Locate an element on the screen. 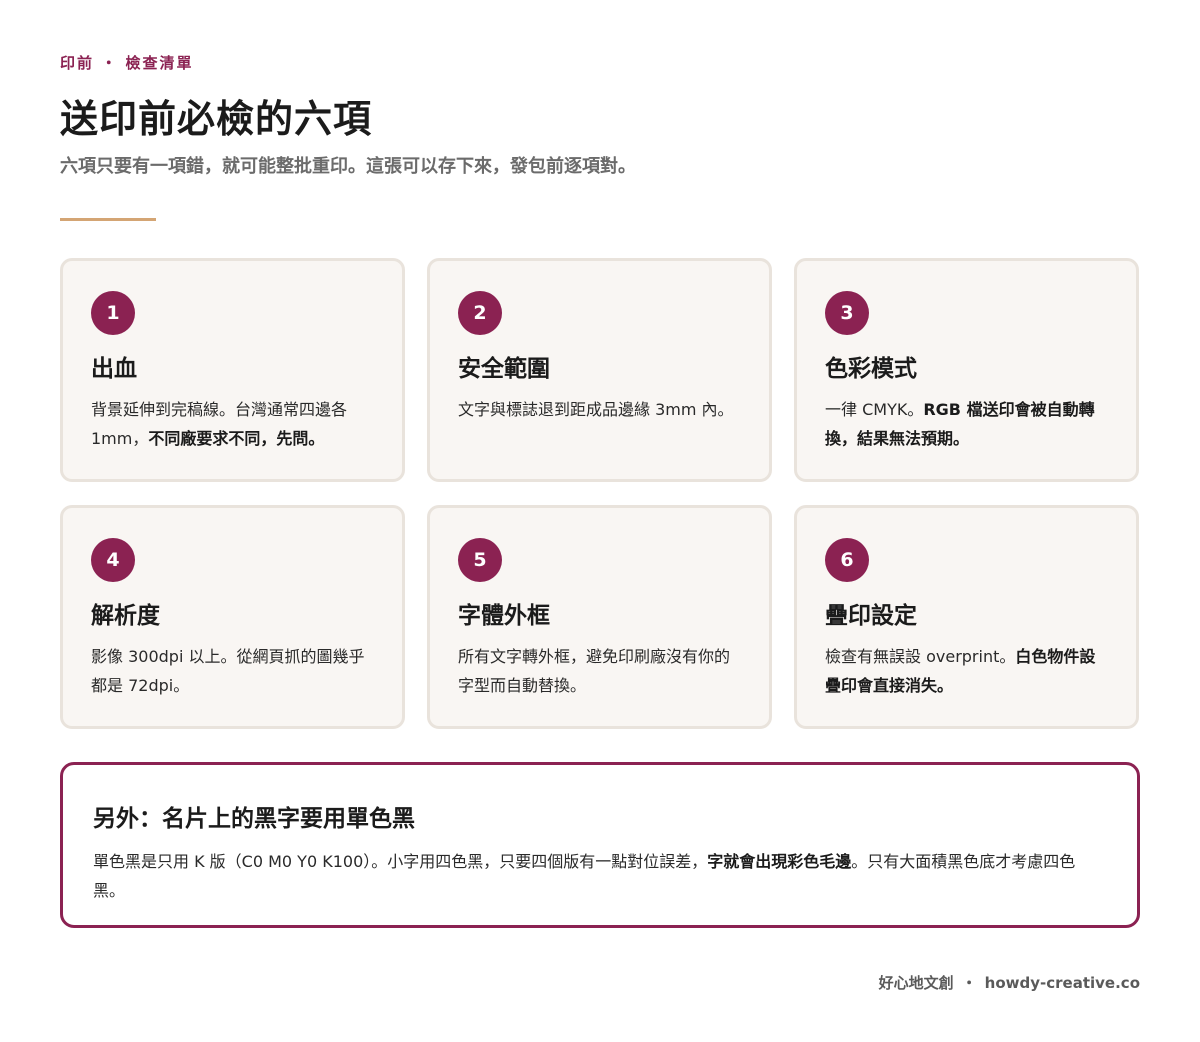 The height and width of the screenshot is (1042, 1200). checklist-card-safe-area: 2 安全範圍 文字與標誌退到距成品邊緣 3mm 內。 is located at coordinates (599, 370).